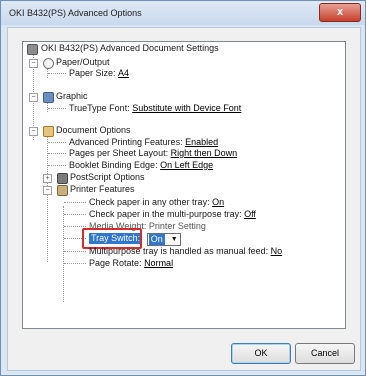  I want to click on advanced-printing-value: Enabled, so click(201, 142).